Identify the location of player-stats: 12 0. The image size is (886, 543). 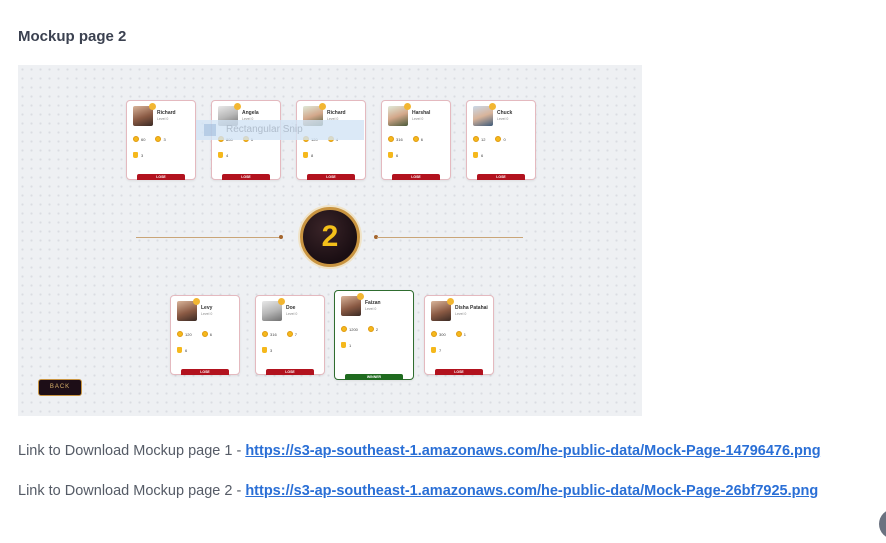
(489, 139).